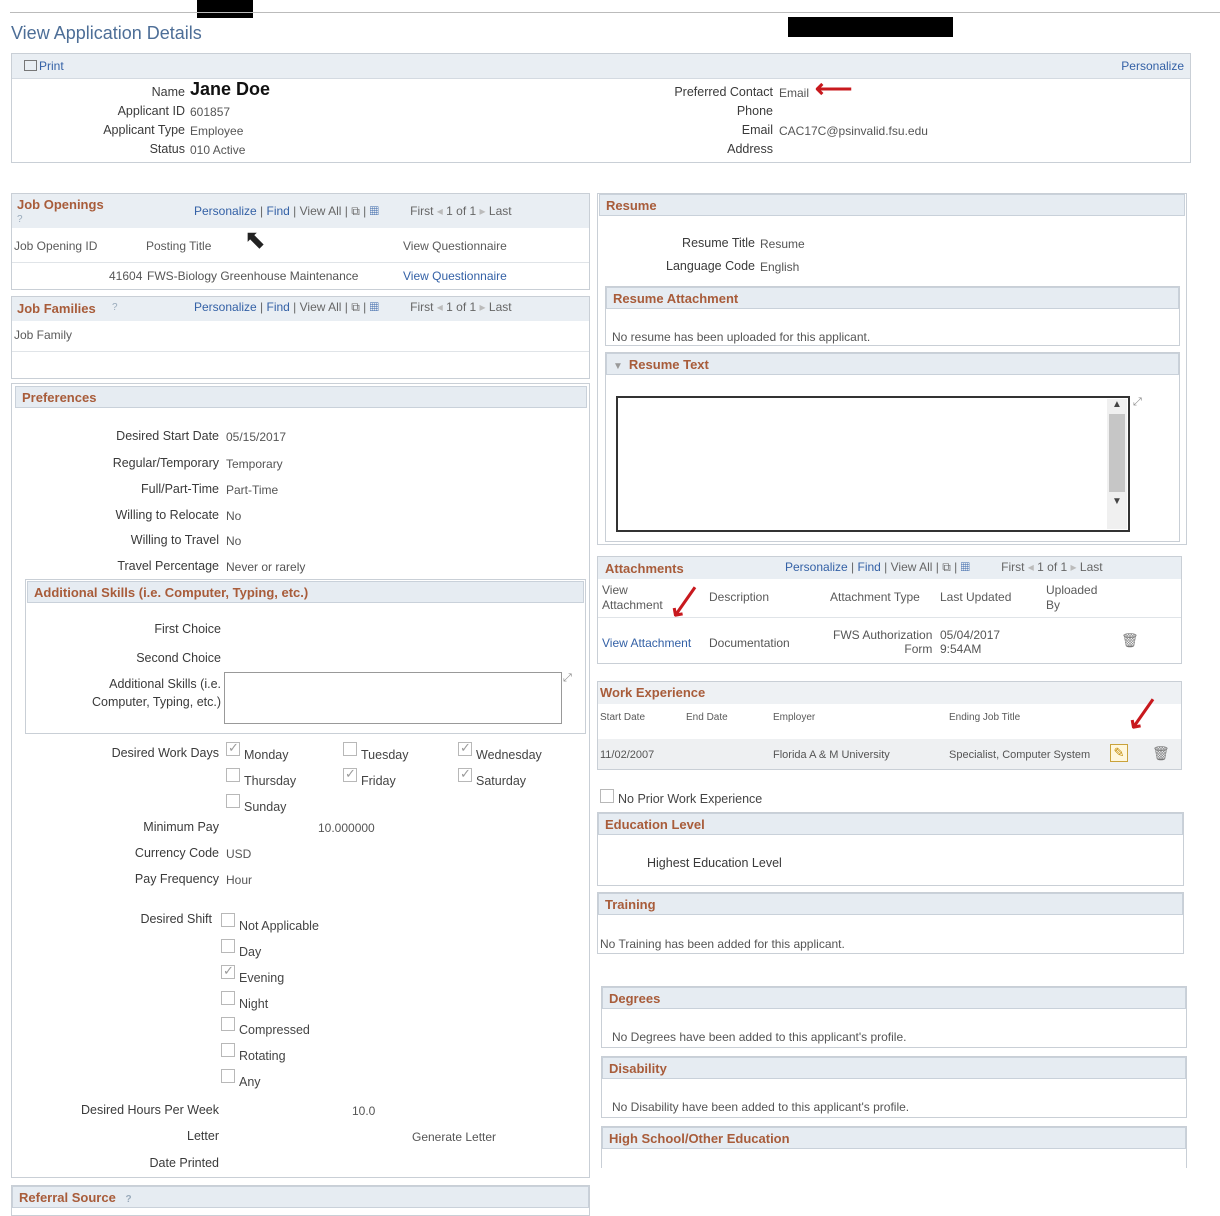 This screenshot has width=1220, height=1216. Describe the element at coordinates (279, 926) in the screenshot. I see `shift-not-applicable-label: Not Applicable` at that location.